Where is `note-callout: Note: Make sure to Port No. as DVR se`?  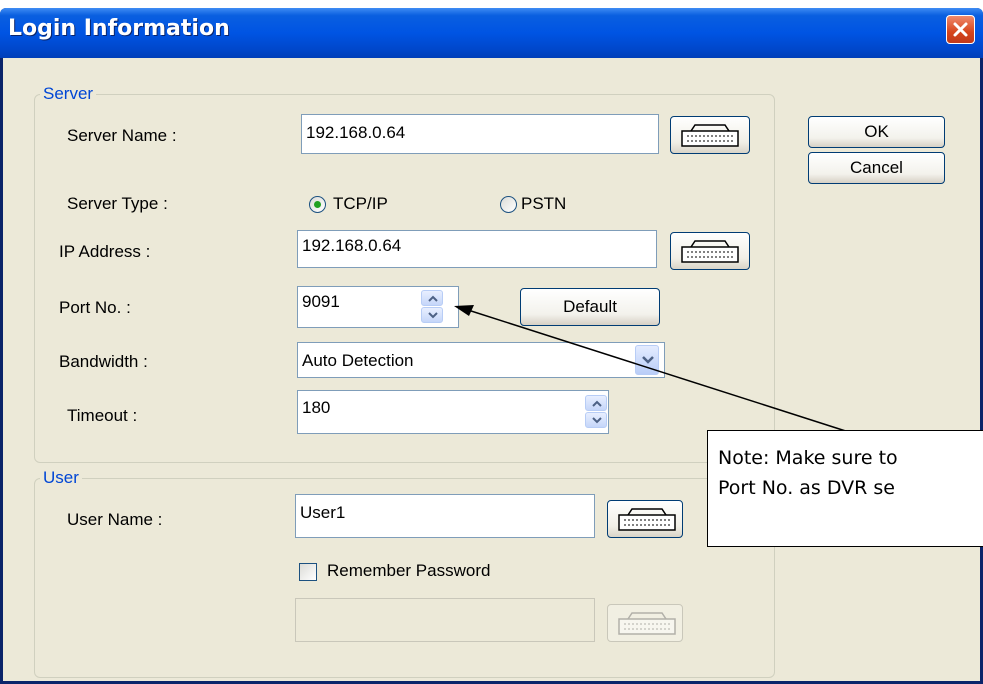
note-callout: Note: Make sure to Port No. as DVR se is located at coordinates (845, 488).